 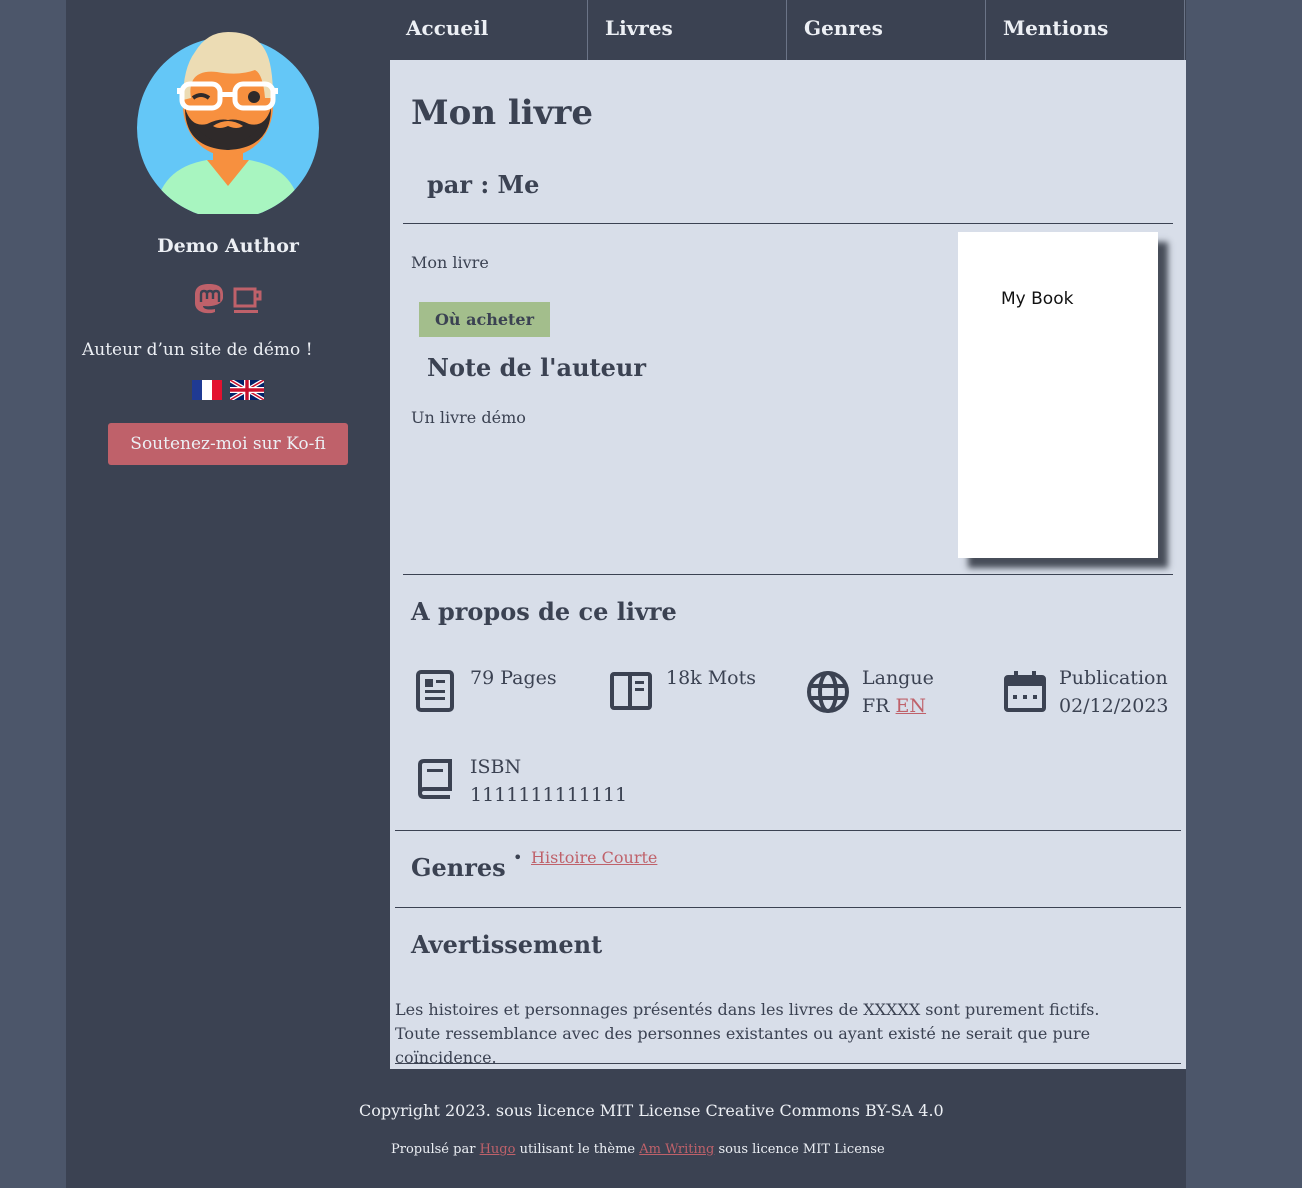 I want to click on hugo-link: Hugo, so click(x=498, y=1149).